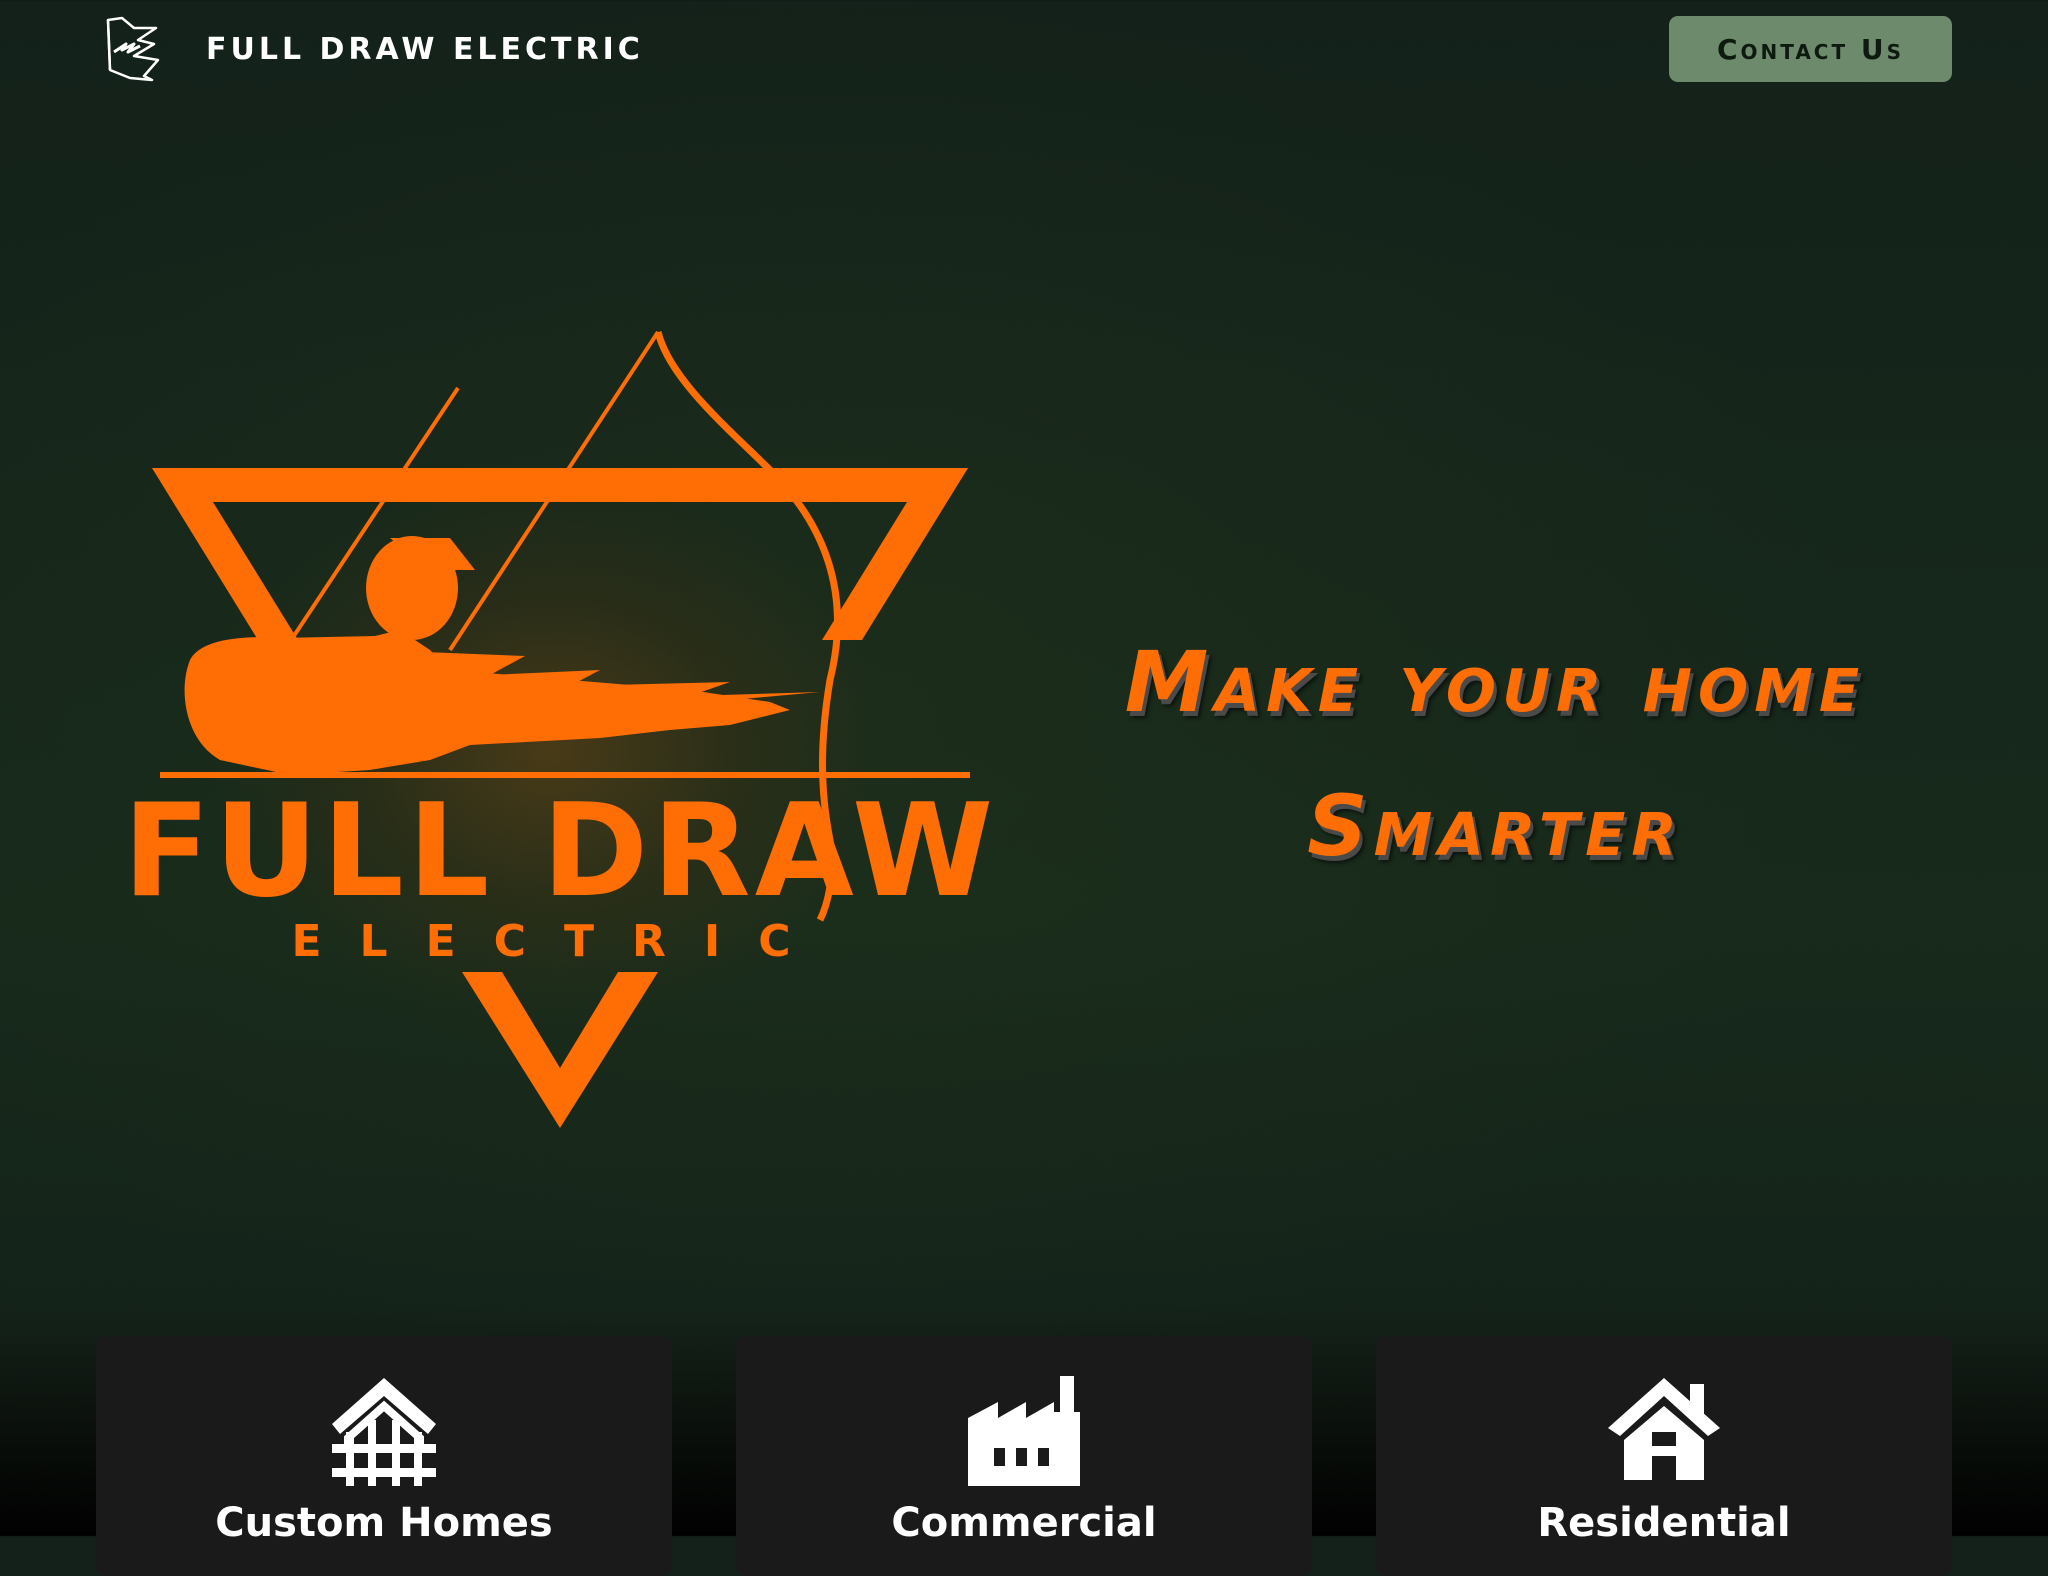  What do you see at coordinates (560, 941) in the screenshot?
I see `logo-text-sub: ELECTRIC` at bounding box center [560, 941].